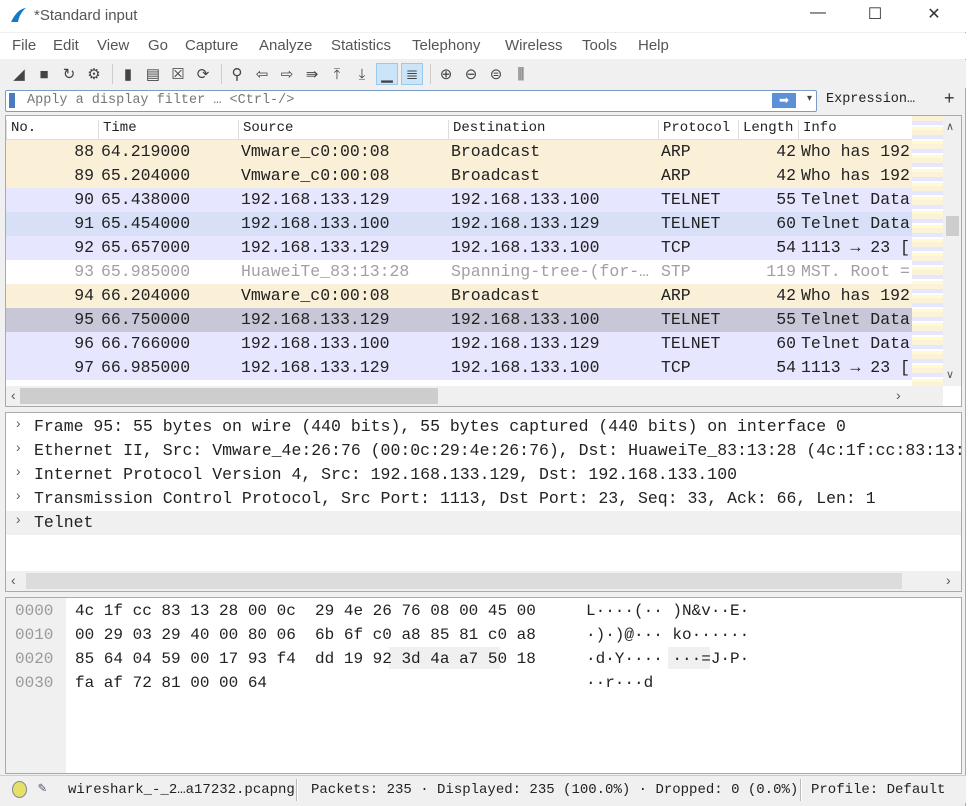  I want to click on capture-comment-icon: ✎, so click(42, 788).